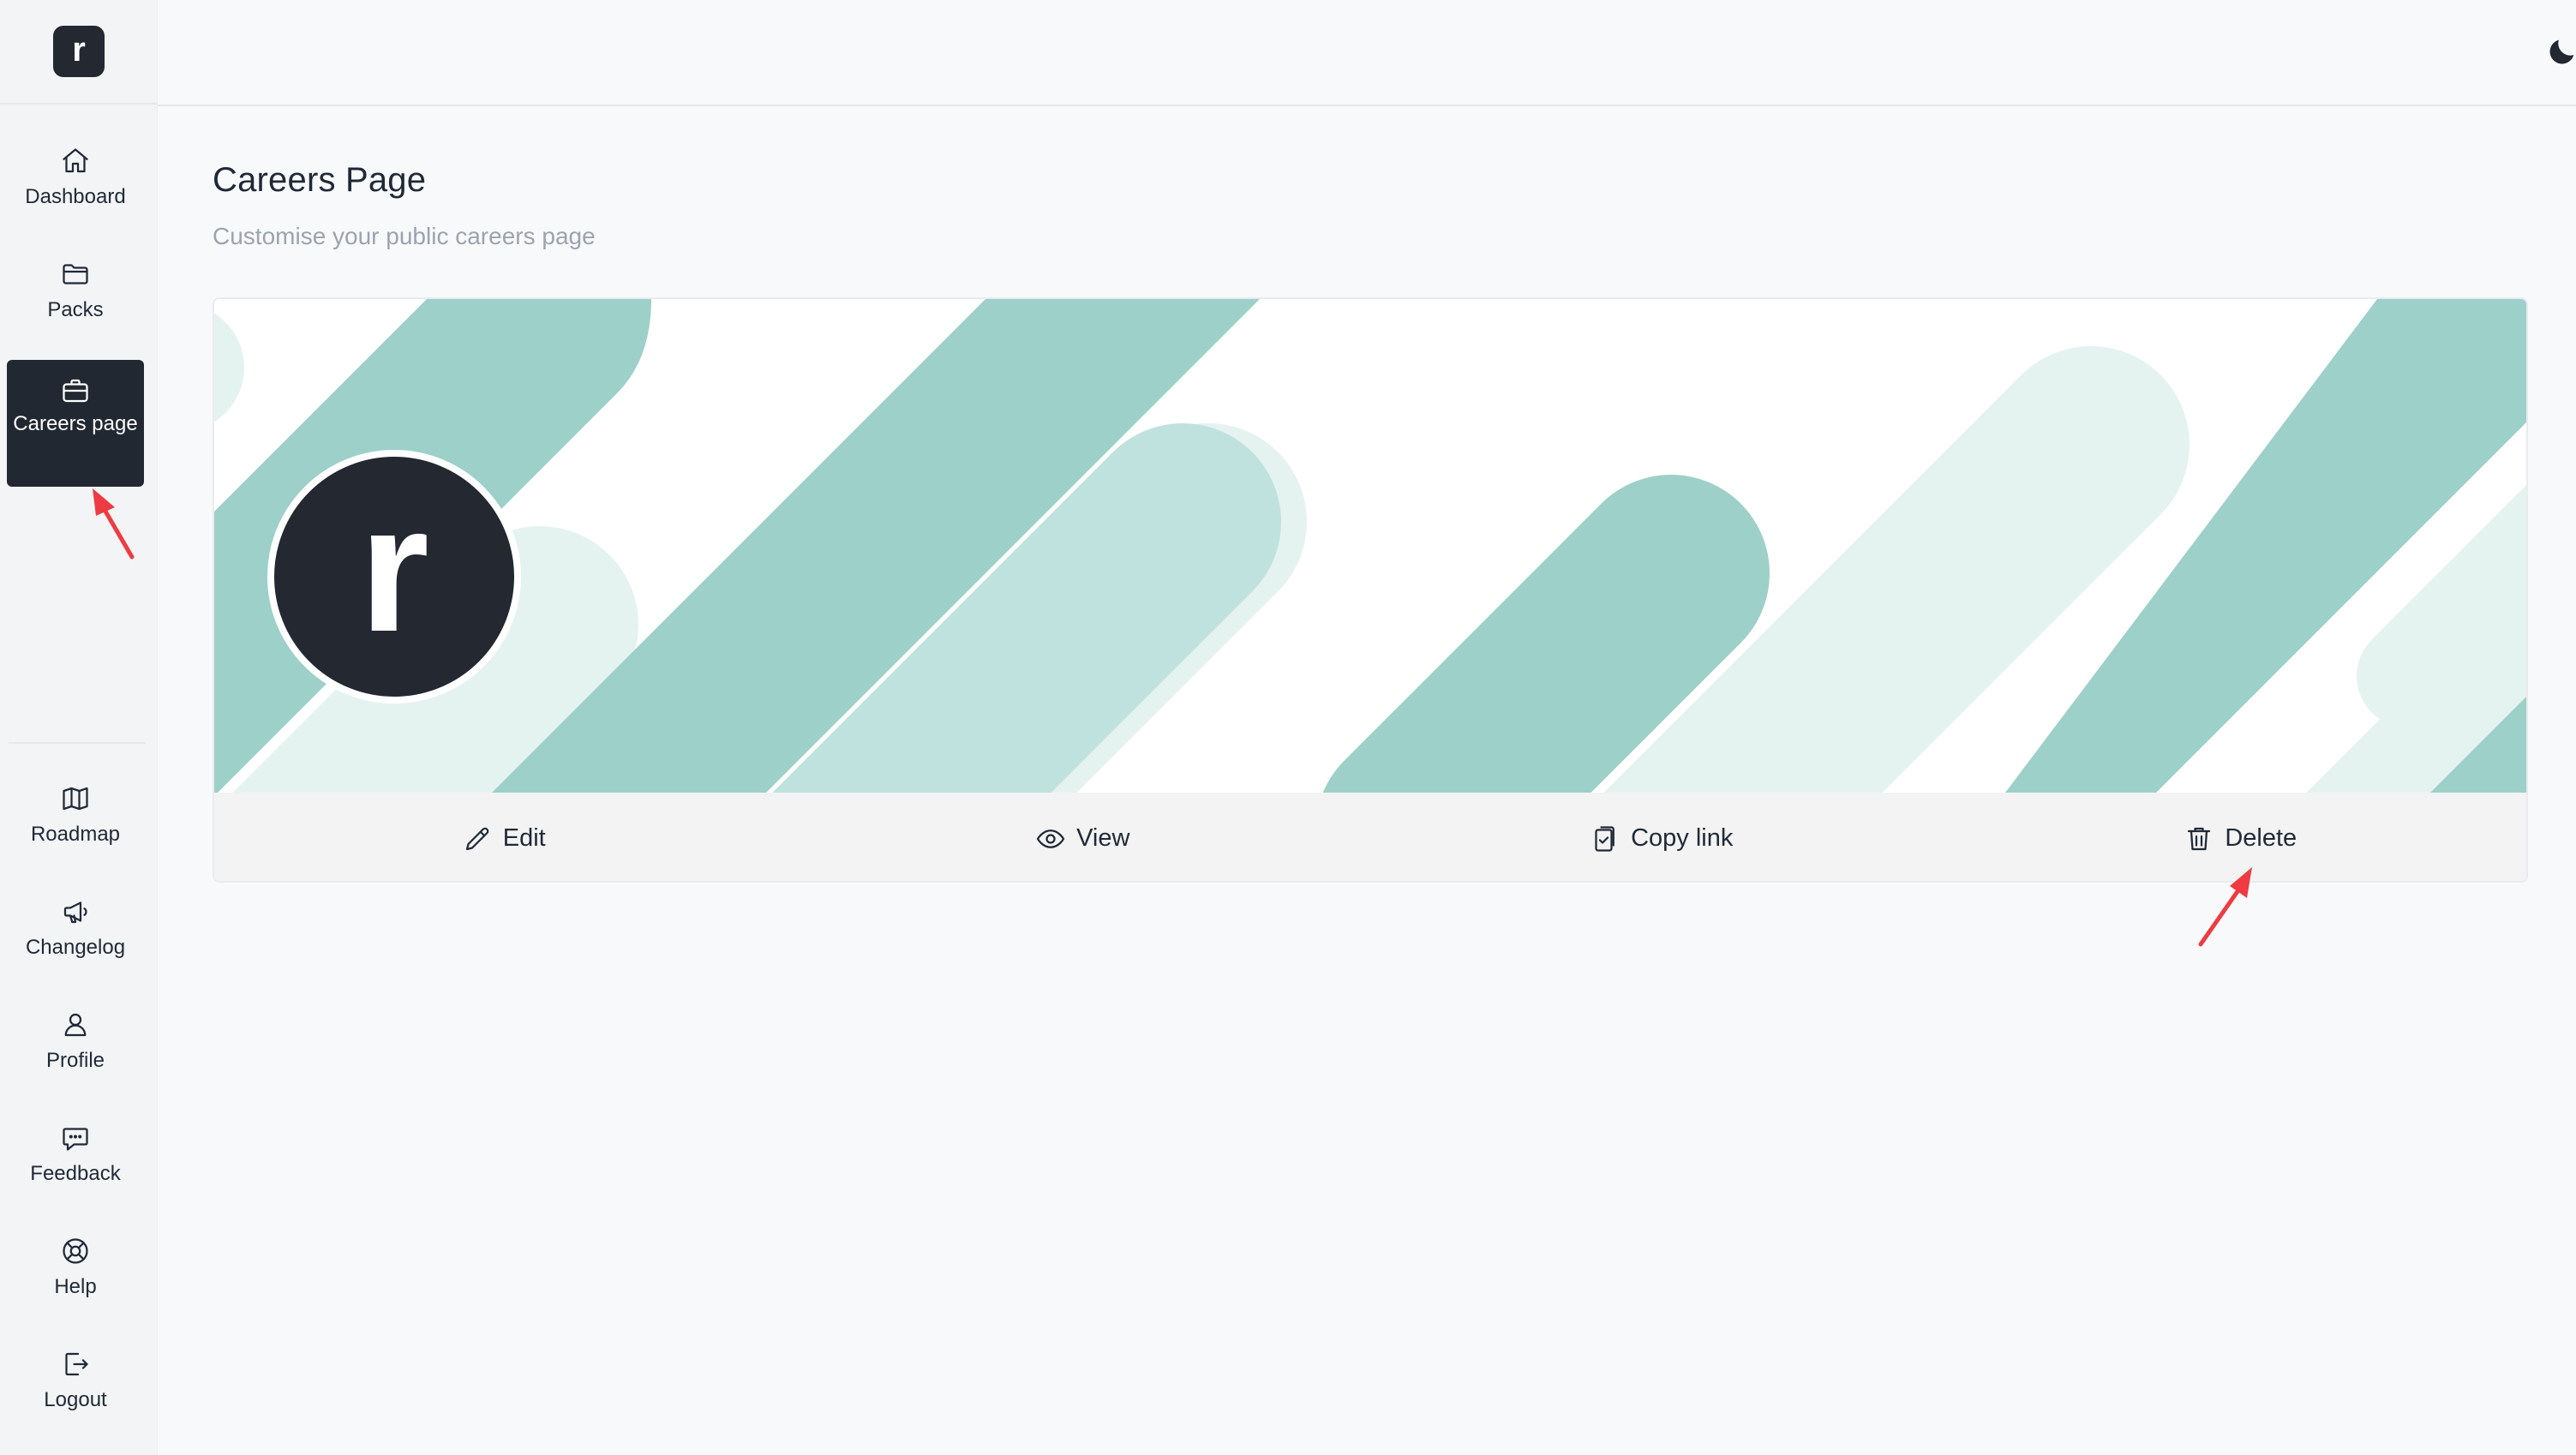 This screenshot has height=1455, width=2576. Describe the element at coordinates (75, 274) in the screenshot. I see `folder-icon` at that location.